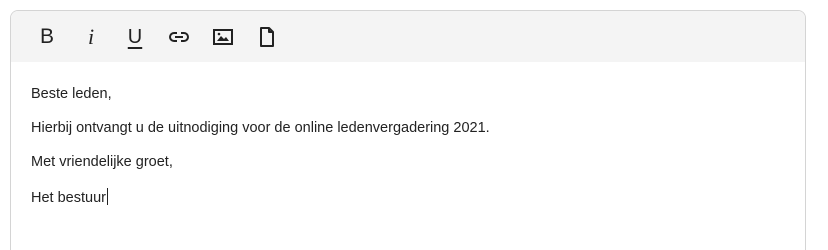 This screenshot has width=828, height=250. What do you see at coordinates (102, 162) in the screenshot?
I see `content-line-closing: Met vriendelijke groet,` at bounding box center [102, 162].